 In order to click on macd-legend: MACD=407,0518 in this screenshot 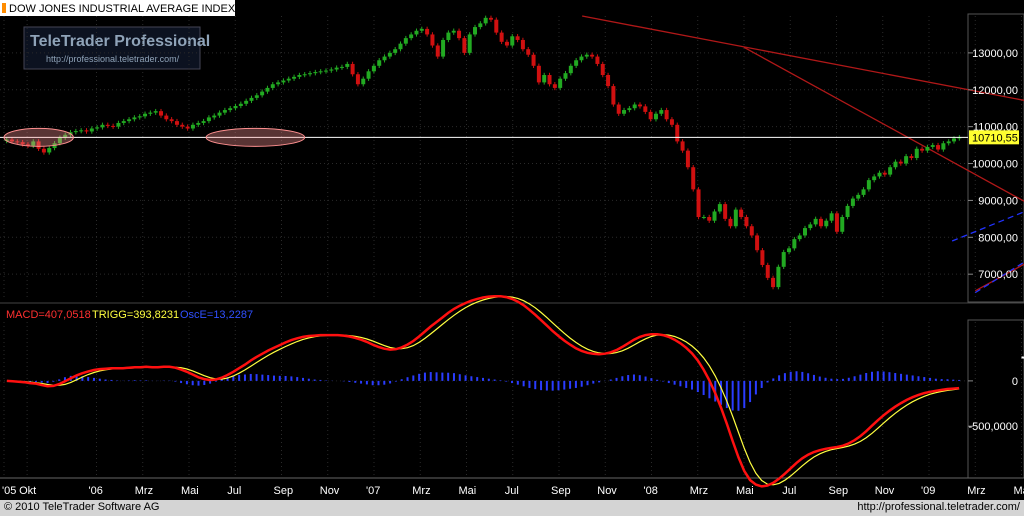, I will do `click(48, 315)`.